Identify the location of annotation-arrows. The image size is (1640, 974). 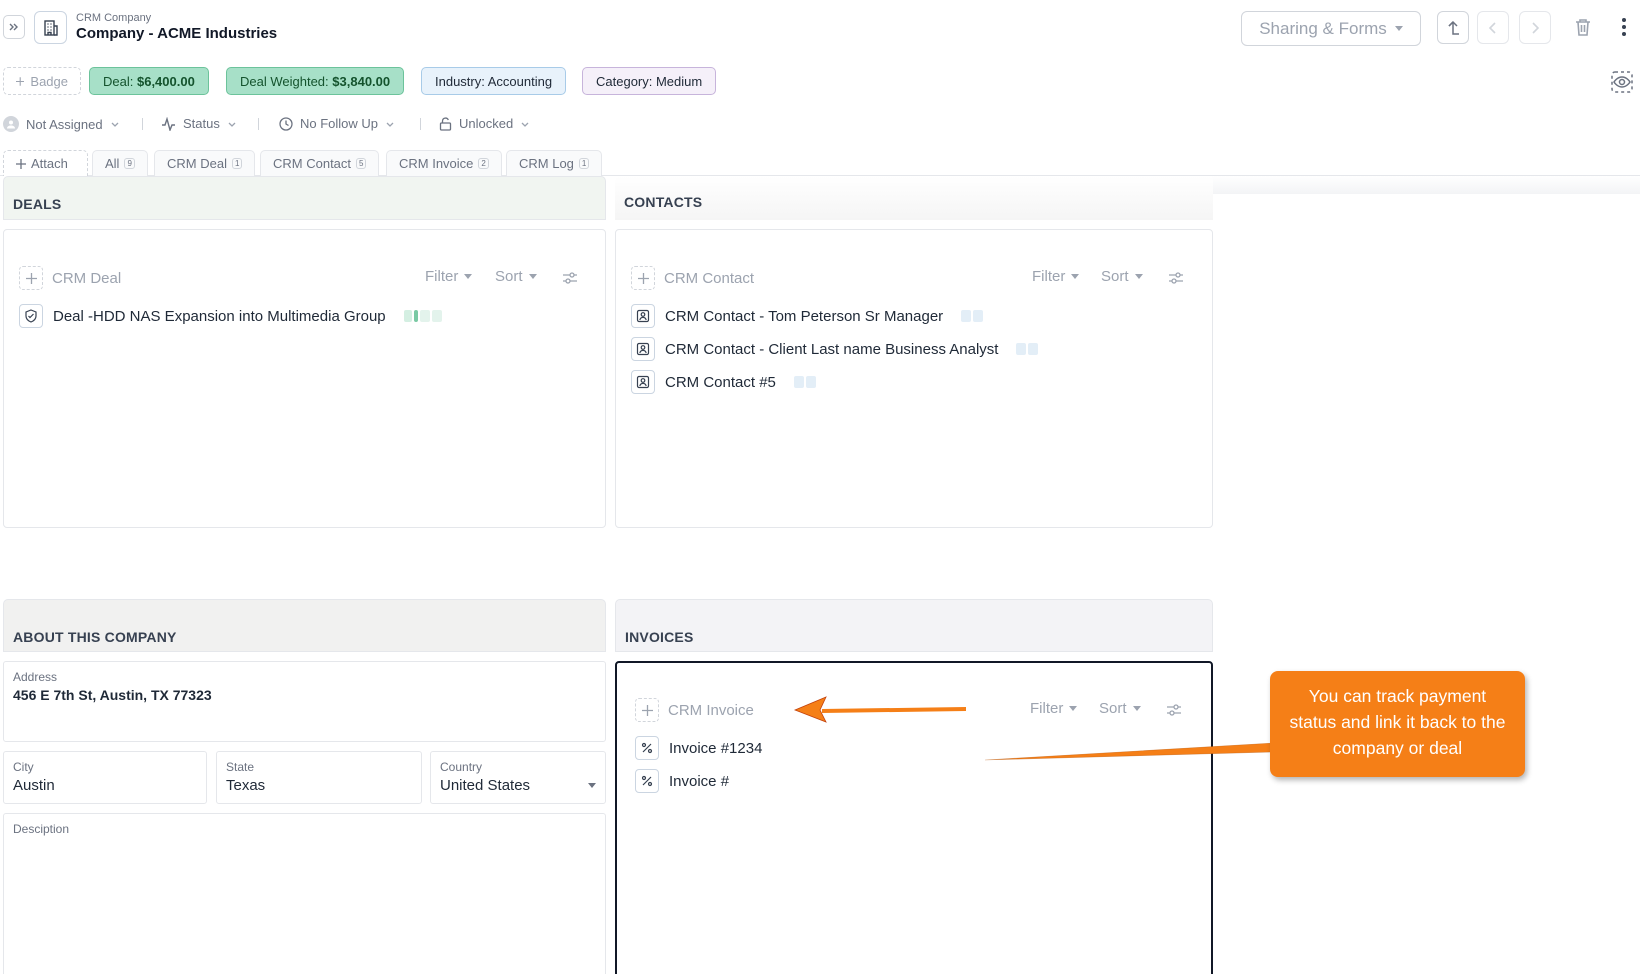
(1033, 728).